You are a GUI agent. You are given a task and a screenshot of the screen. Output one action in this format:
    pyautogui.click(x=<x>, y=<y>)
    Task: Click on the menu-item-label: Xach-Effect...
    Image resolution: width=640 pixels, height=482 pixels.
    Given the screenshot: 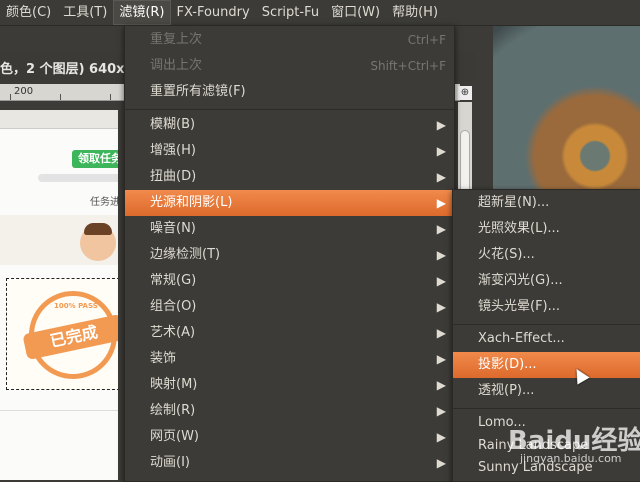 What is the action you would take?
    pyautogui.click(x=521, y=338)
    